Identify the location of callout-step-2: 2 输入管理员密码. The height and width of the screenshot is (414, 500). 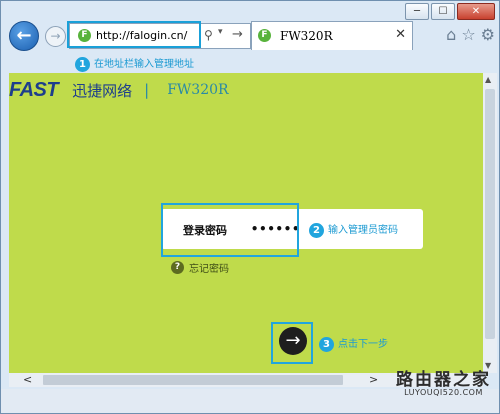
(353, 229).